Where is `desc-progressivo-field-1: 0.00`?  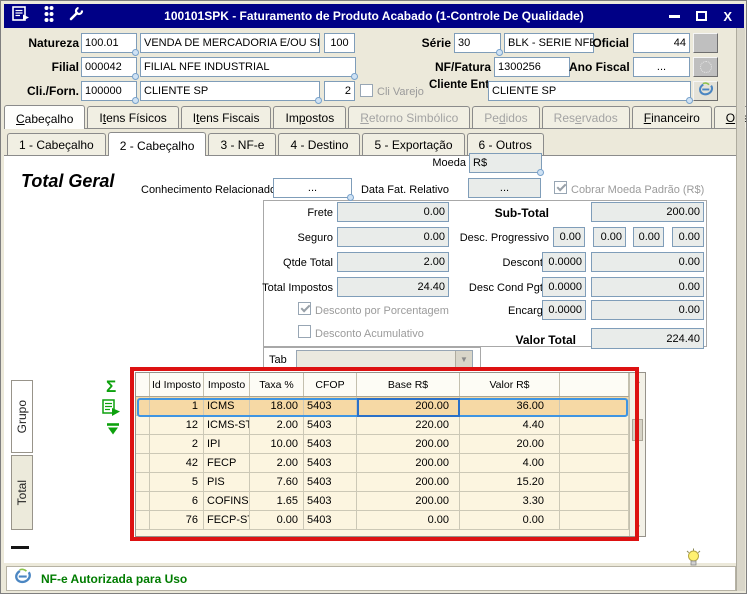
desc-progressivo-field-1: 0.00 is located at coordinates (569, 237).